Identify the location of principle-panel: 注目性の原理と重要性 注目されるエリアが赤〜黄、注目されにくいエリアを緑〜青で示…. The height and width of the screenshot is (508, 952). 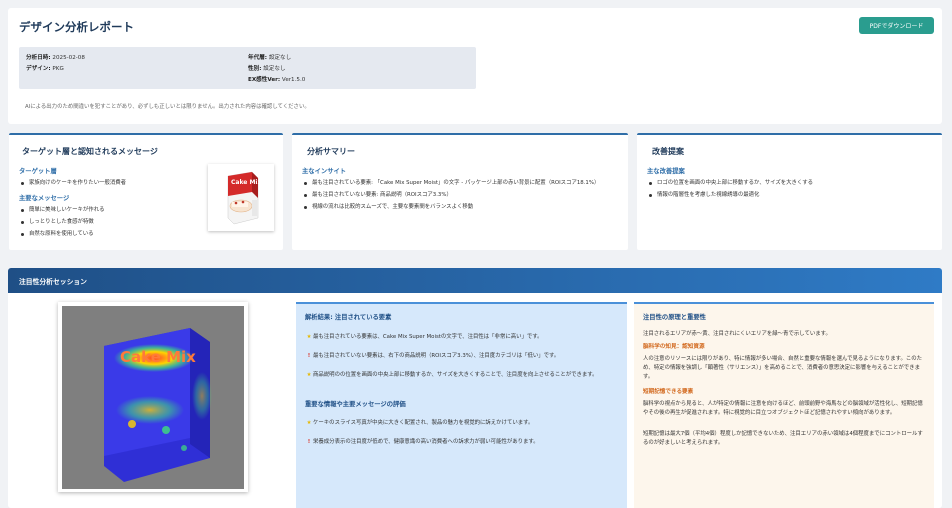
(784, 405).